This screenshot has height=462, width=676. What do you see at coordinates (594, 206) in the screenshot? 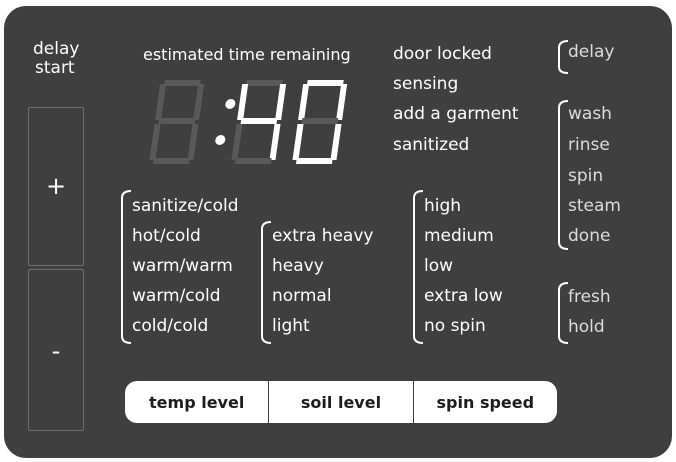
I see `cycle-steam: steam` at bounding box center [594, 206].